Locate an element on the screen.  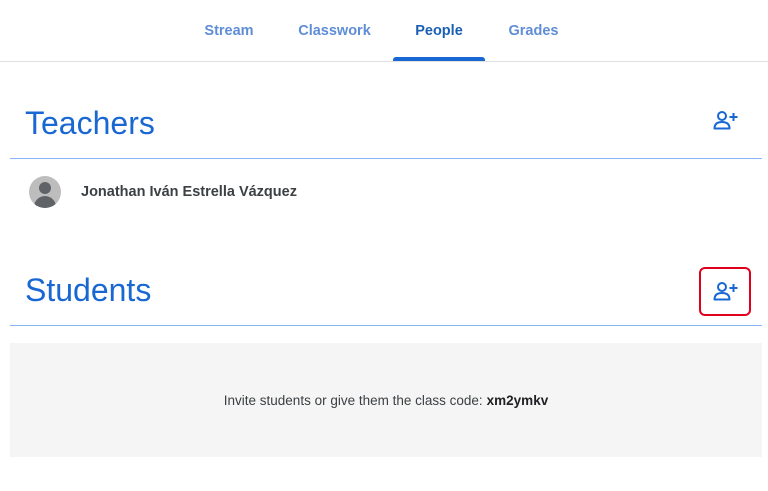
tab-stream: Stream is located at coordinates (229, 30).